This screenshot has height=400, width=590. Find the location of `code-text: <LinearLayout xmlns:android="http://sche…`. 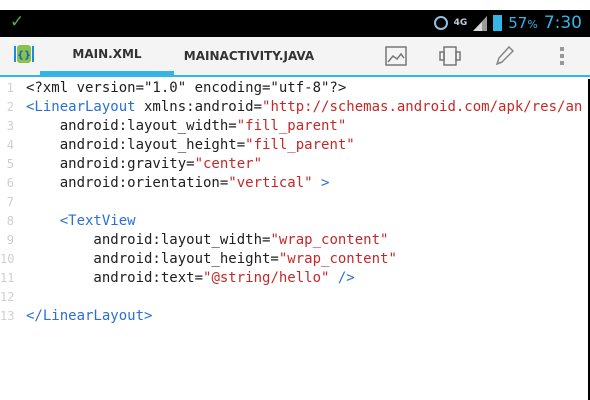

code-text: <LinearLayout xmlns:android="http://sche… is located at coordinates (304, 107).